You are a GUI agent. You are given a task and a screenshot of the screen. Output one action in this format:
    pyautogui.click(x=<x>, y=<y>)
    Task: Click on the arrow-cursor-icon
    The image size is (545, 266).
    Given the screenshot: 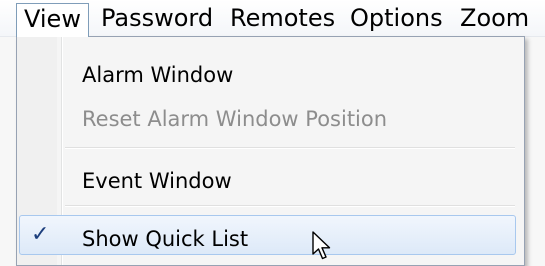 What is the action you would take?
    pyautogui.click(x=321, y=245)
    